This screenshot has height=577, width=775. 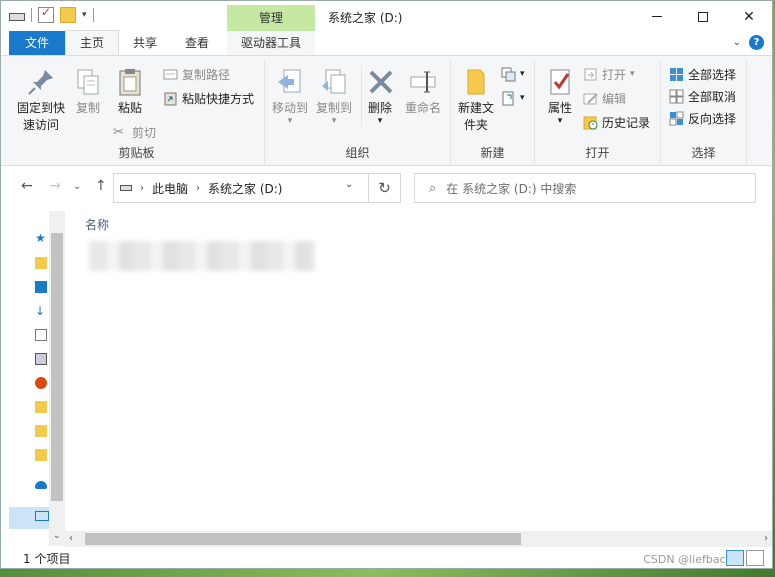 I want to click on paste-button: 粘贴, so click(x=130, y=91).